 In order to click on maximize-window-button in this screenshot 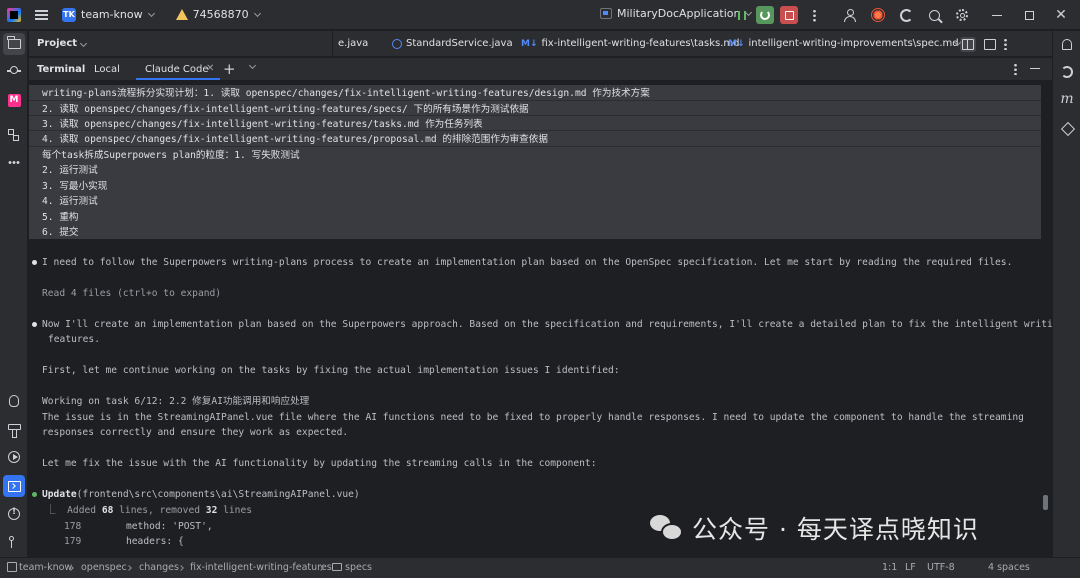, I will do `click(1029, 15)`.